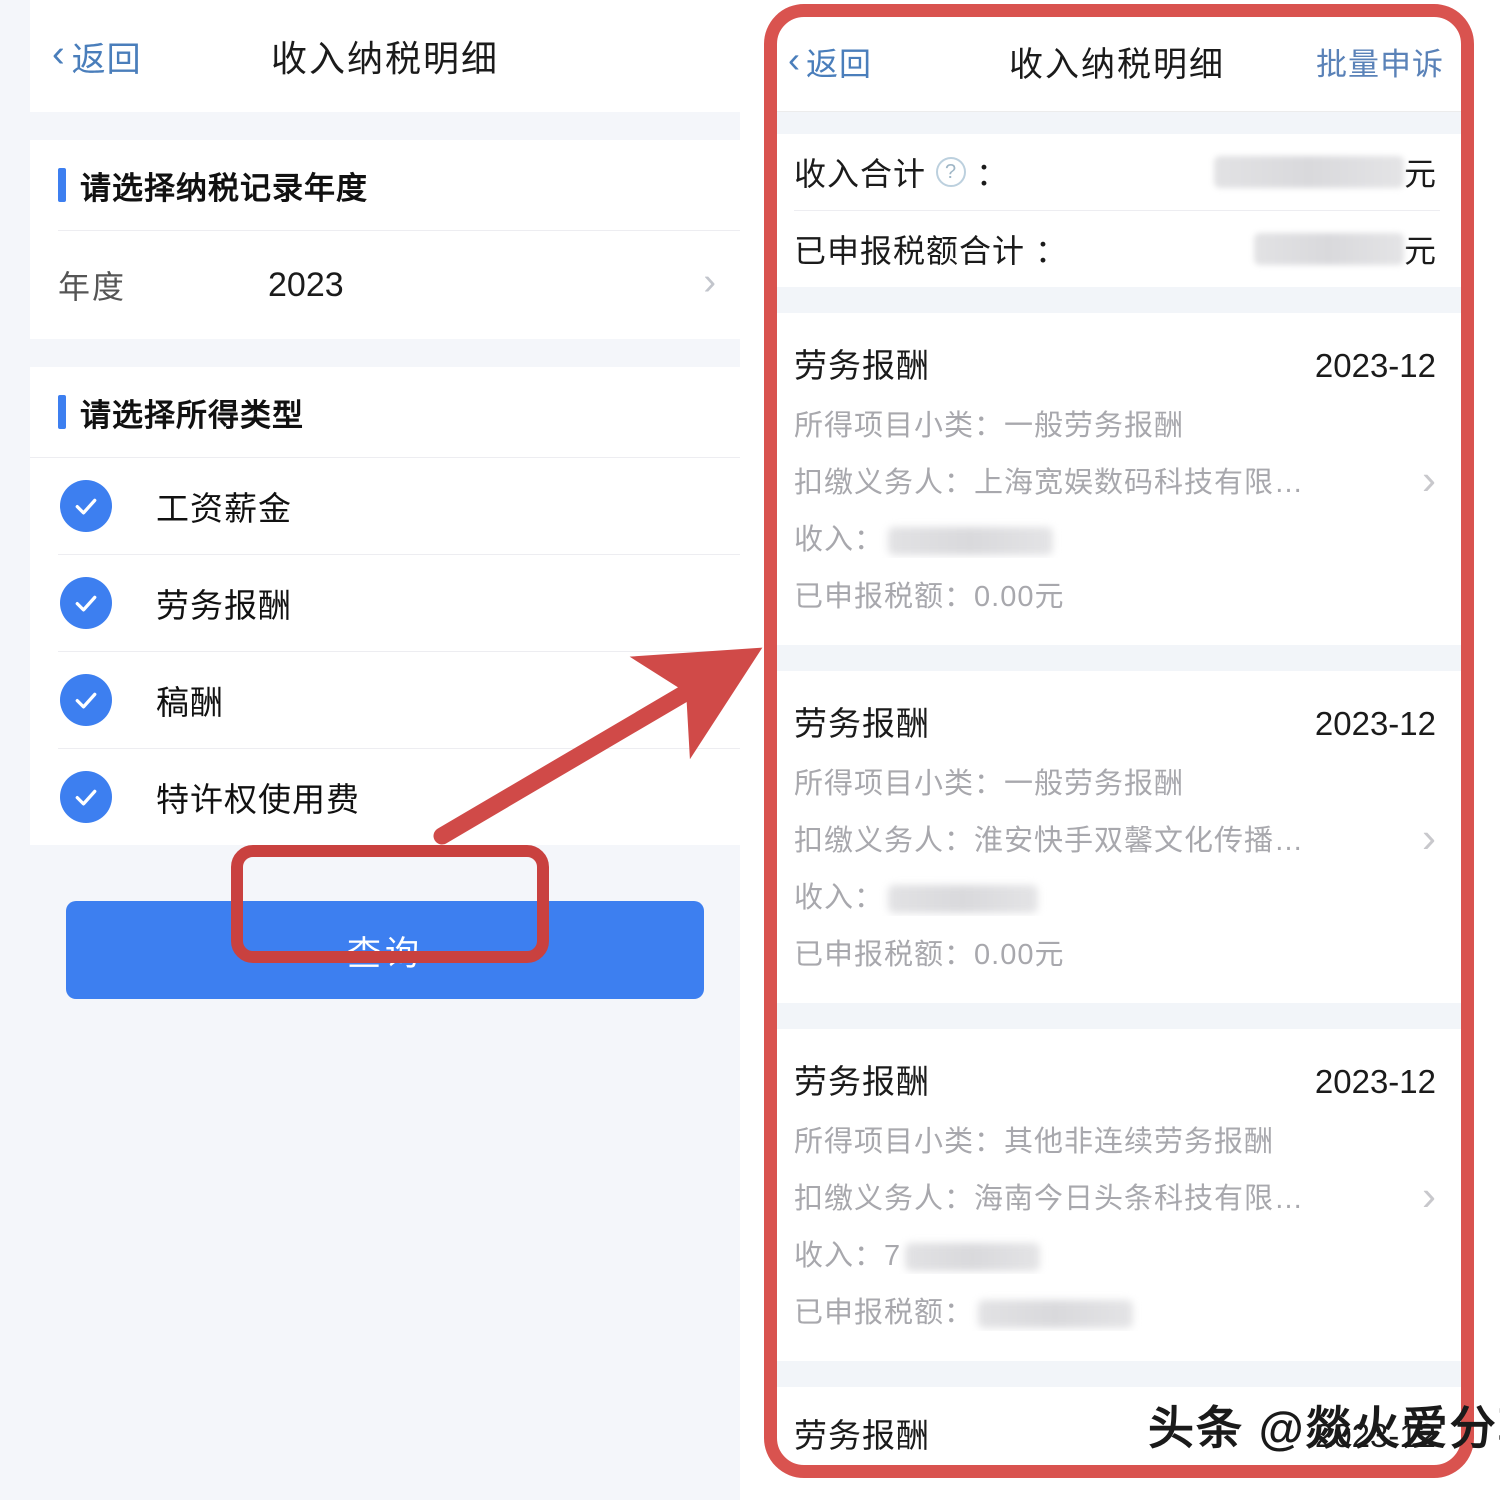 The image size is (1500, 1500). I want to click on option-label: 特许权使用费, so click(258, 799).